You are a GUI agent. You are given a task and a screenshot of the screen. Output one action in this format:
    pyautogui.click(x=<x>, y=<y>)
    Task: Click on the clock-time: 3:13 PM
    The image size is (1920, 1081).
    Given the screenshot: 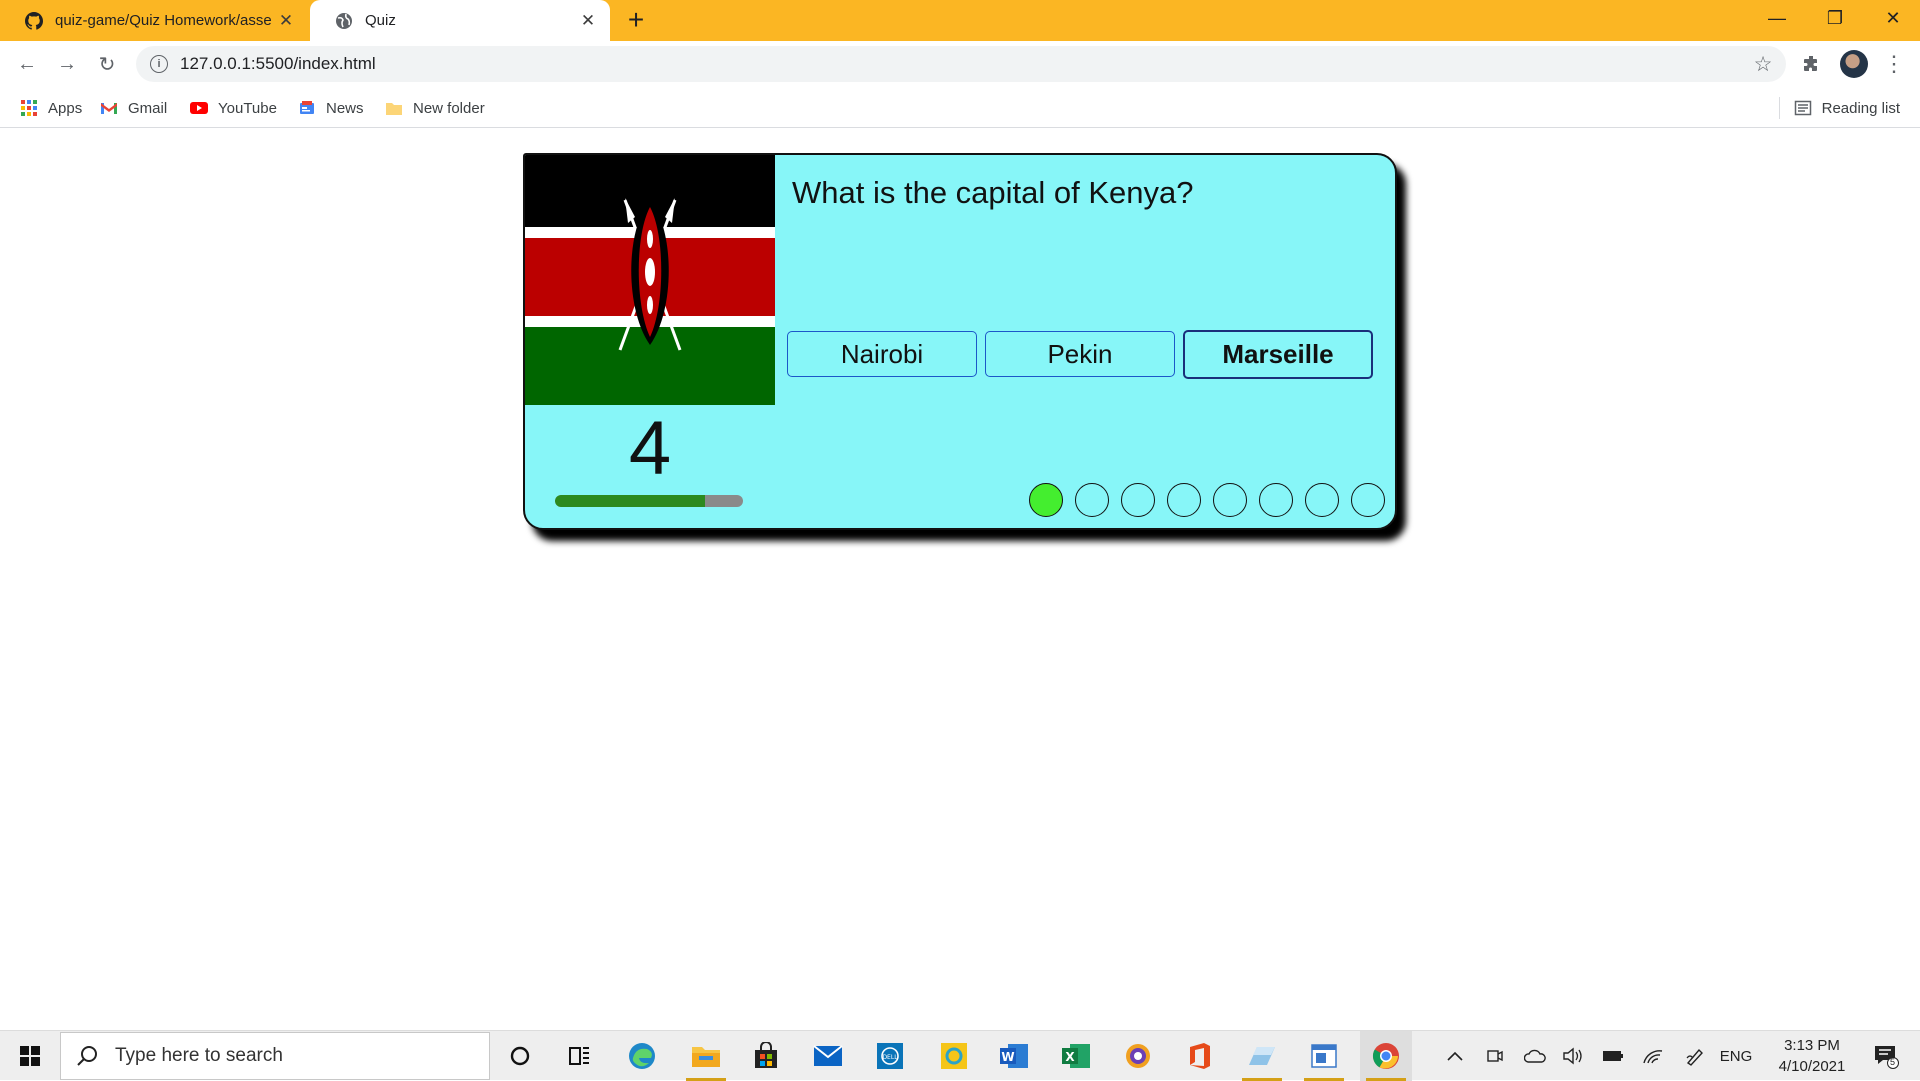 What is the action you would take?
    pyautogui.click(x=1812, y=1045)
    